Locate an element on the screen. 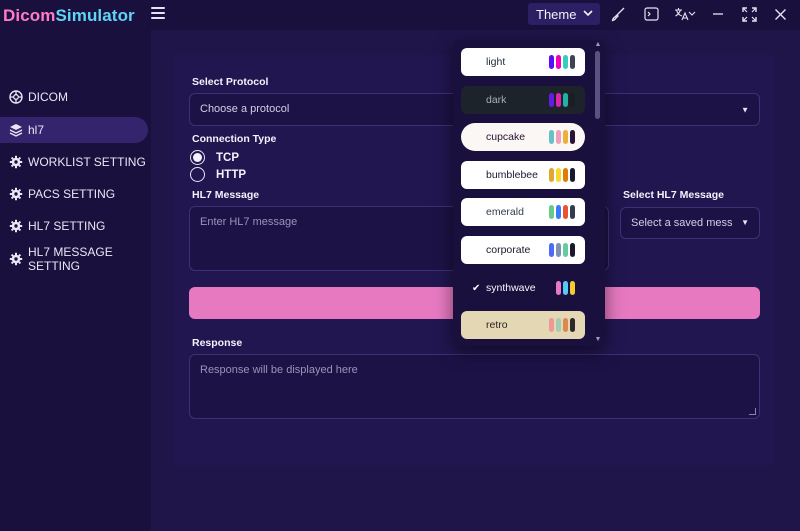 The width and height of the screenshot is (800, 531). protocol-label: Select Protocol is located at coordinates (230, 82).